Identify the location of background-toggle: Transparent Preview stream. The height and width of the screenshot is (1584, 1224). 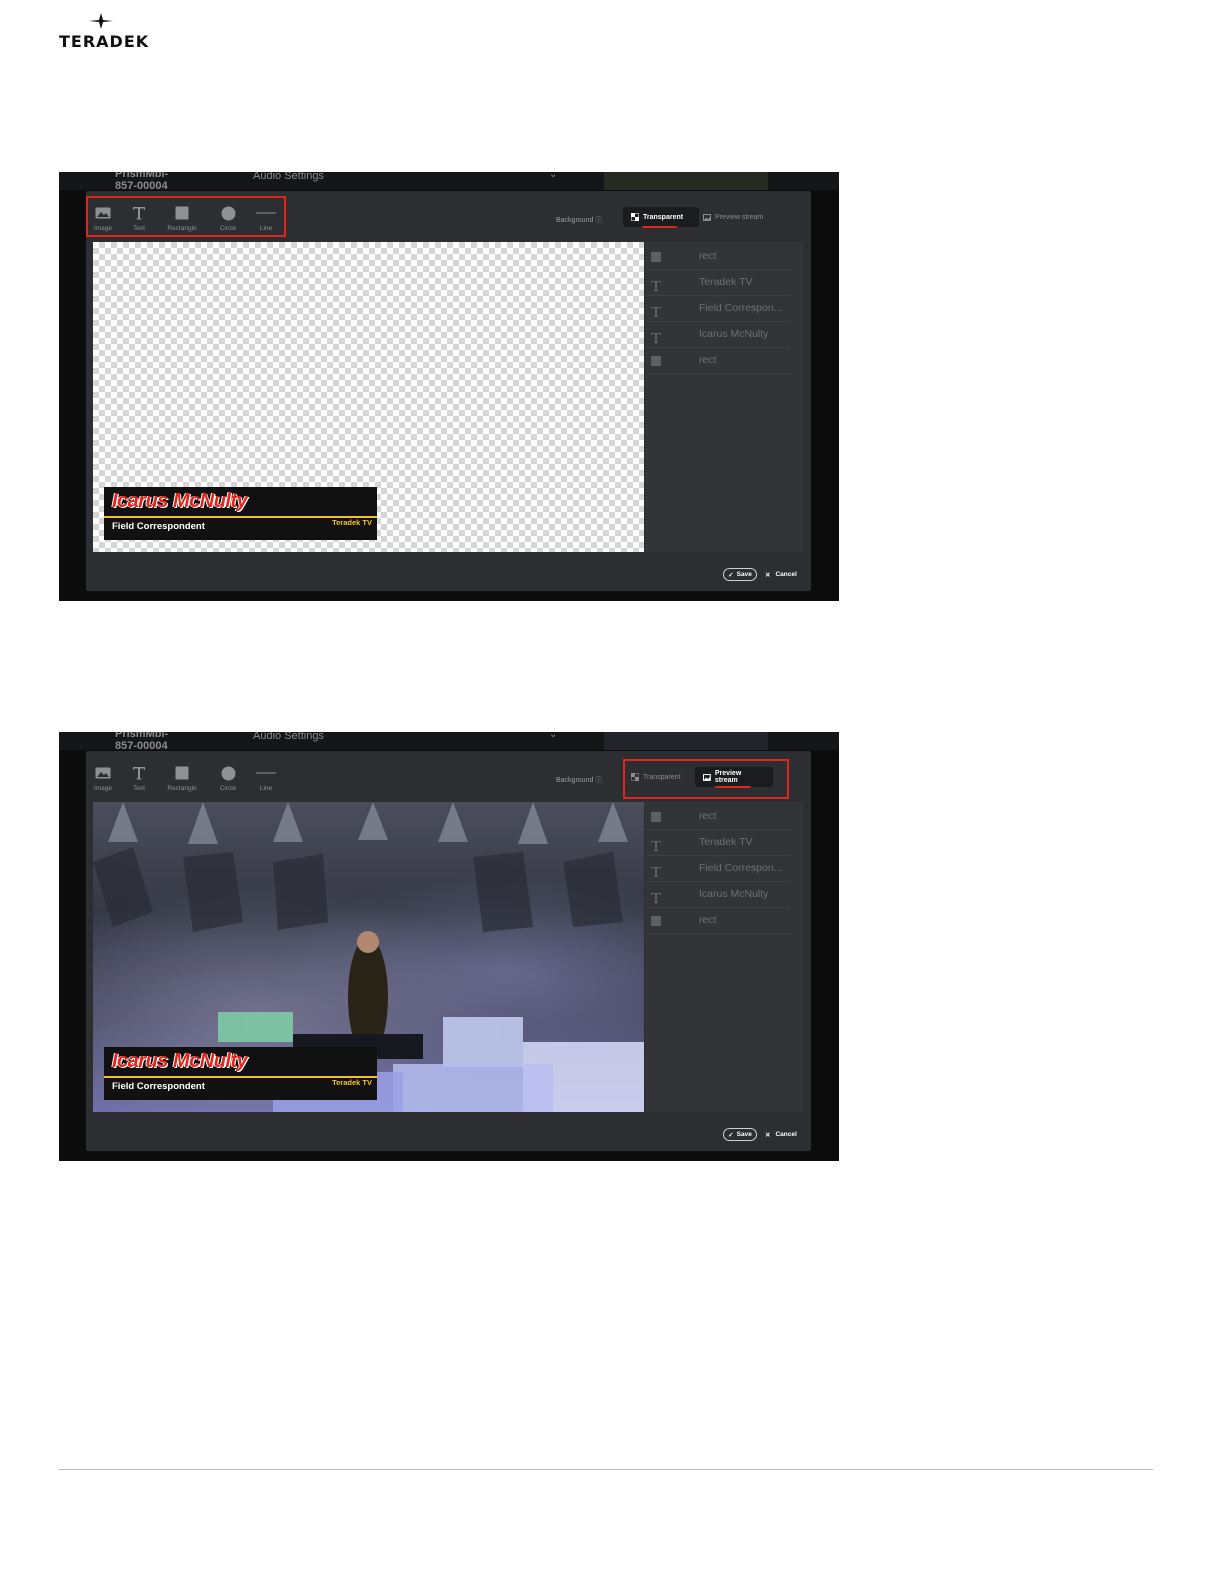
(696, 218).